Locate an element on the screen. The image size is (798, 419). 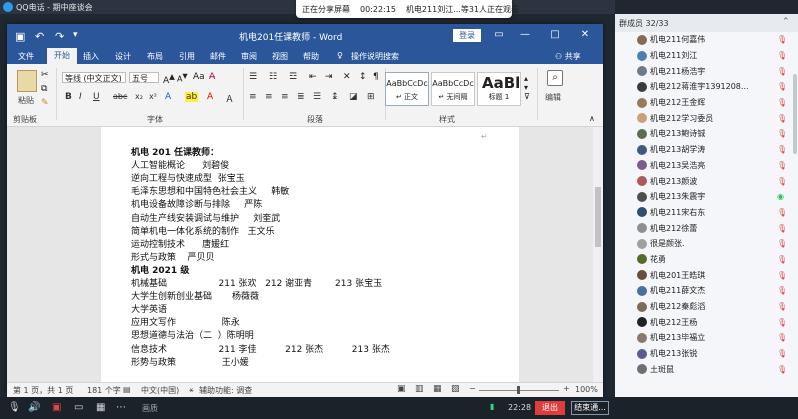
align-left-icon: ≡ is located at coordinates (253, 97).